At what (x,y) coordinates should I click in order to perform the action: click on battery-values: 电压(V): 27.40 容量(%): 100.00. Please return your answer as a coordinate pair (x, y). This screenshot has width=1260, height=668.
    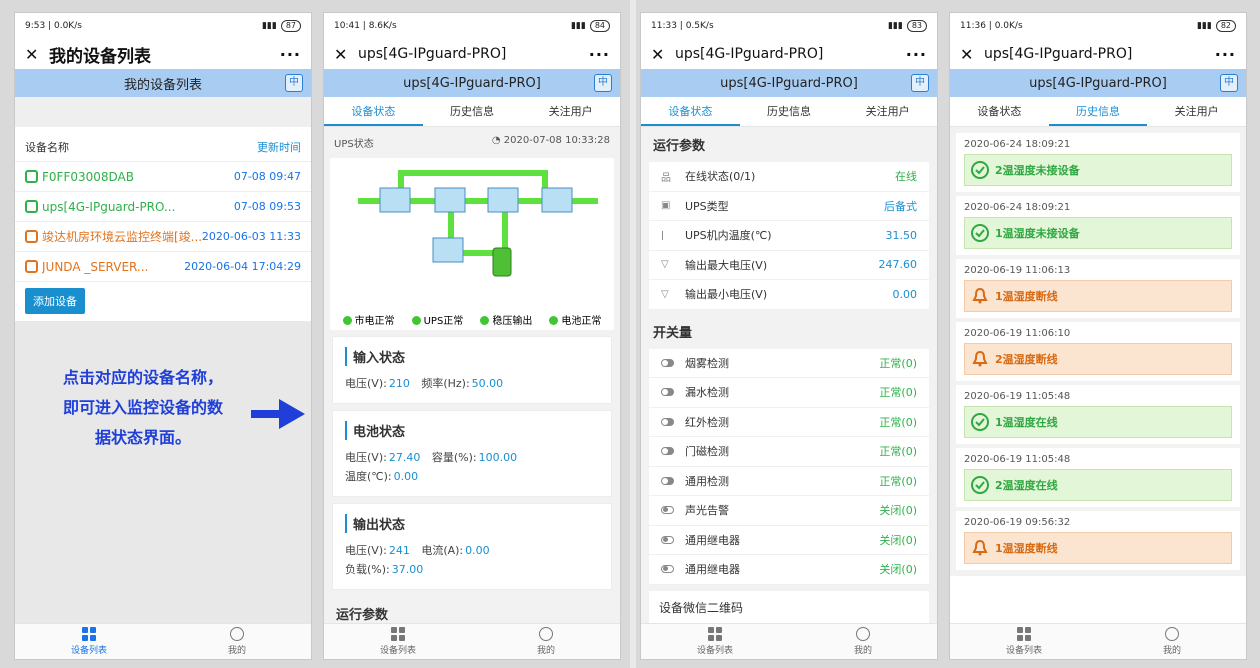
    Looking at the image, I should click on (472, 457).